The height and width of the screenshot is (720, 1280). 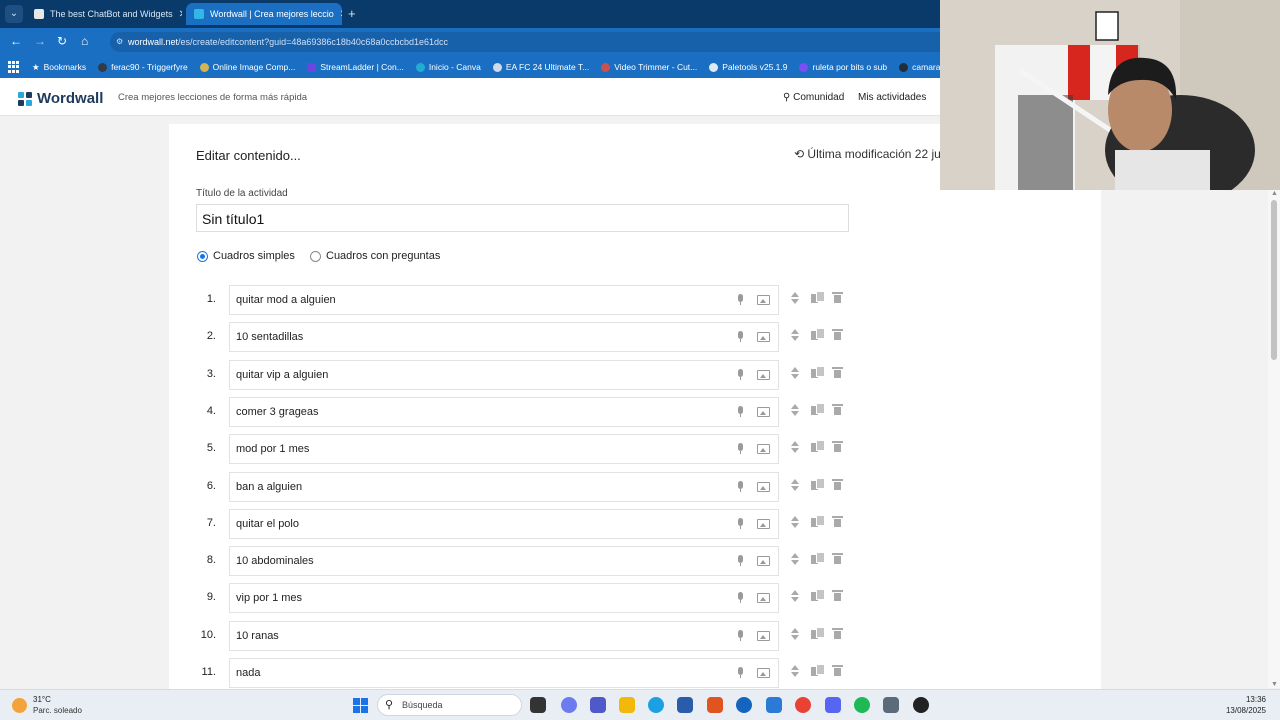 What do you see at coordinates (715, 705) in the screenshot?
I see `game-icon` at bounding box center [715, 705].